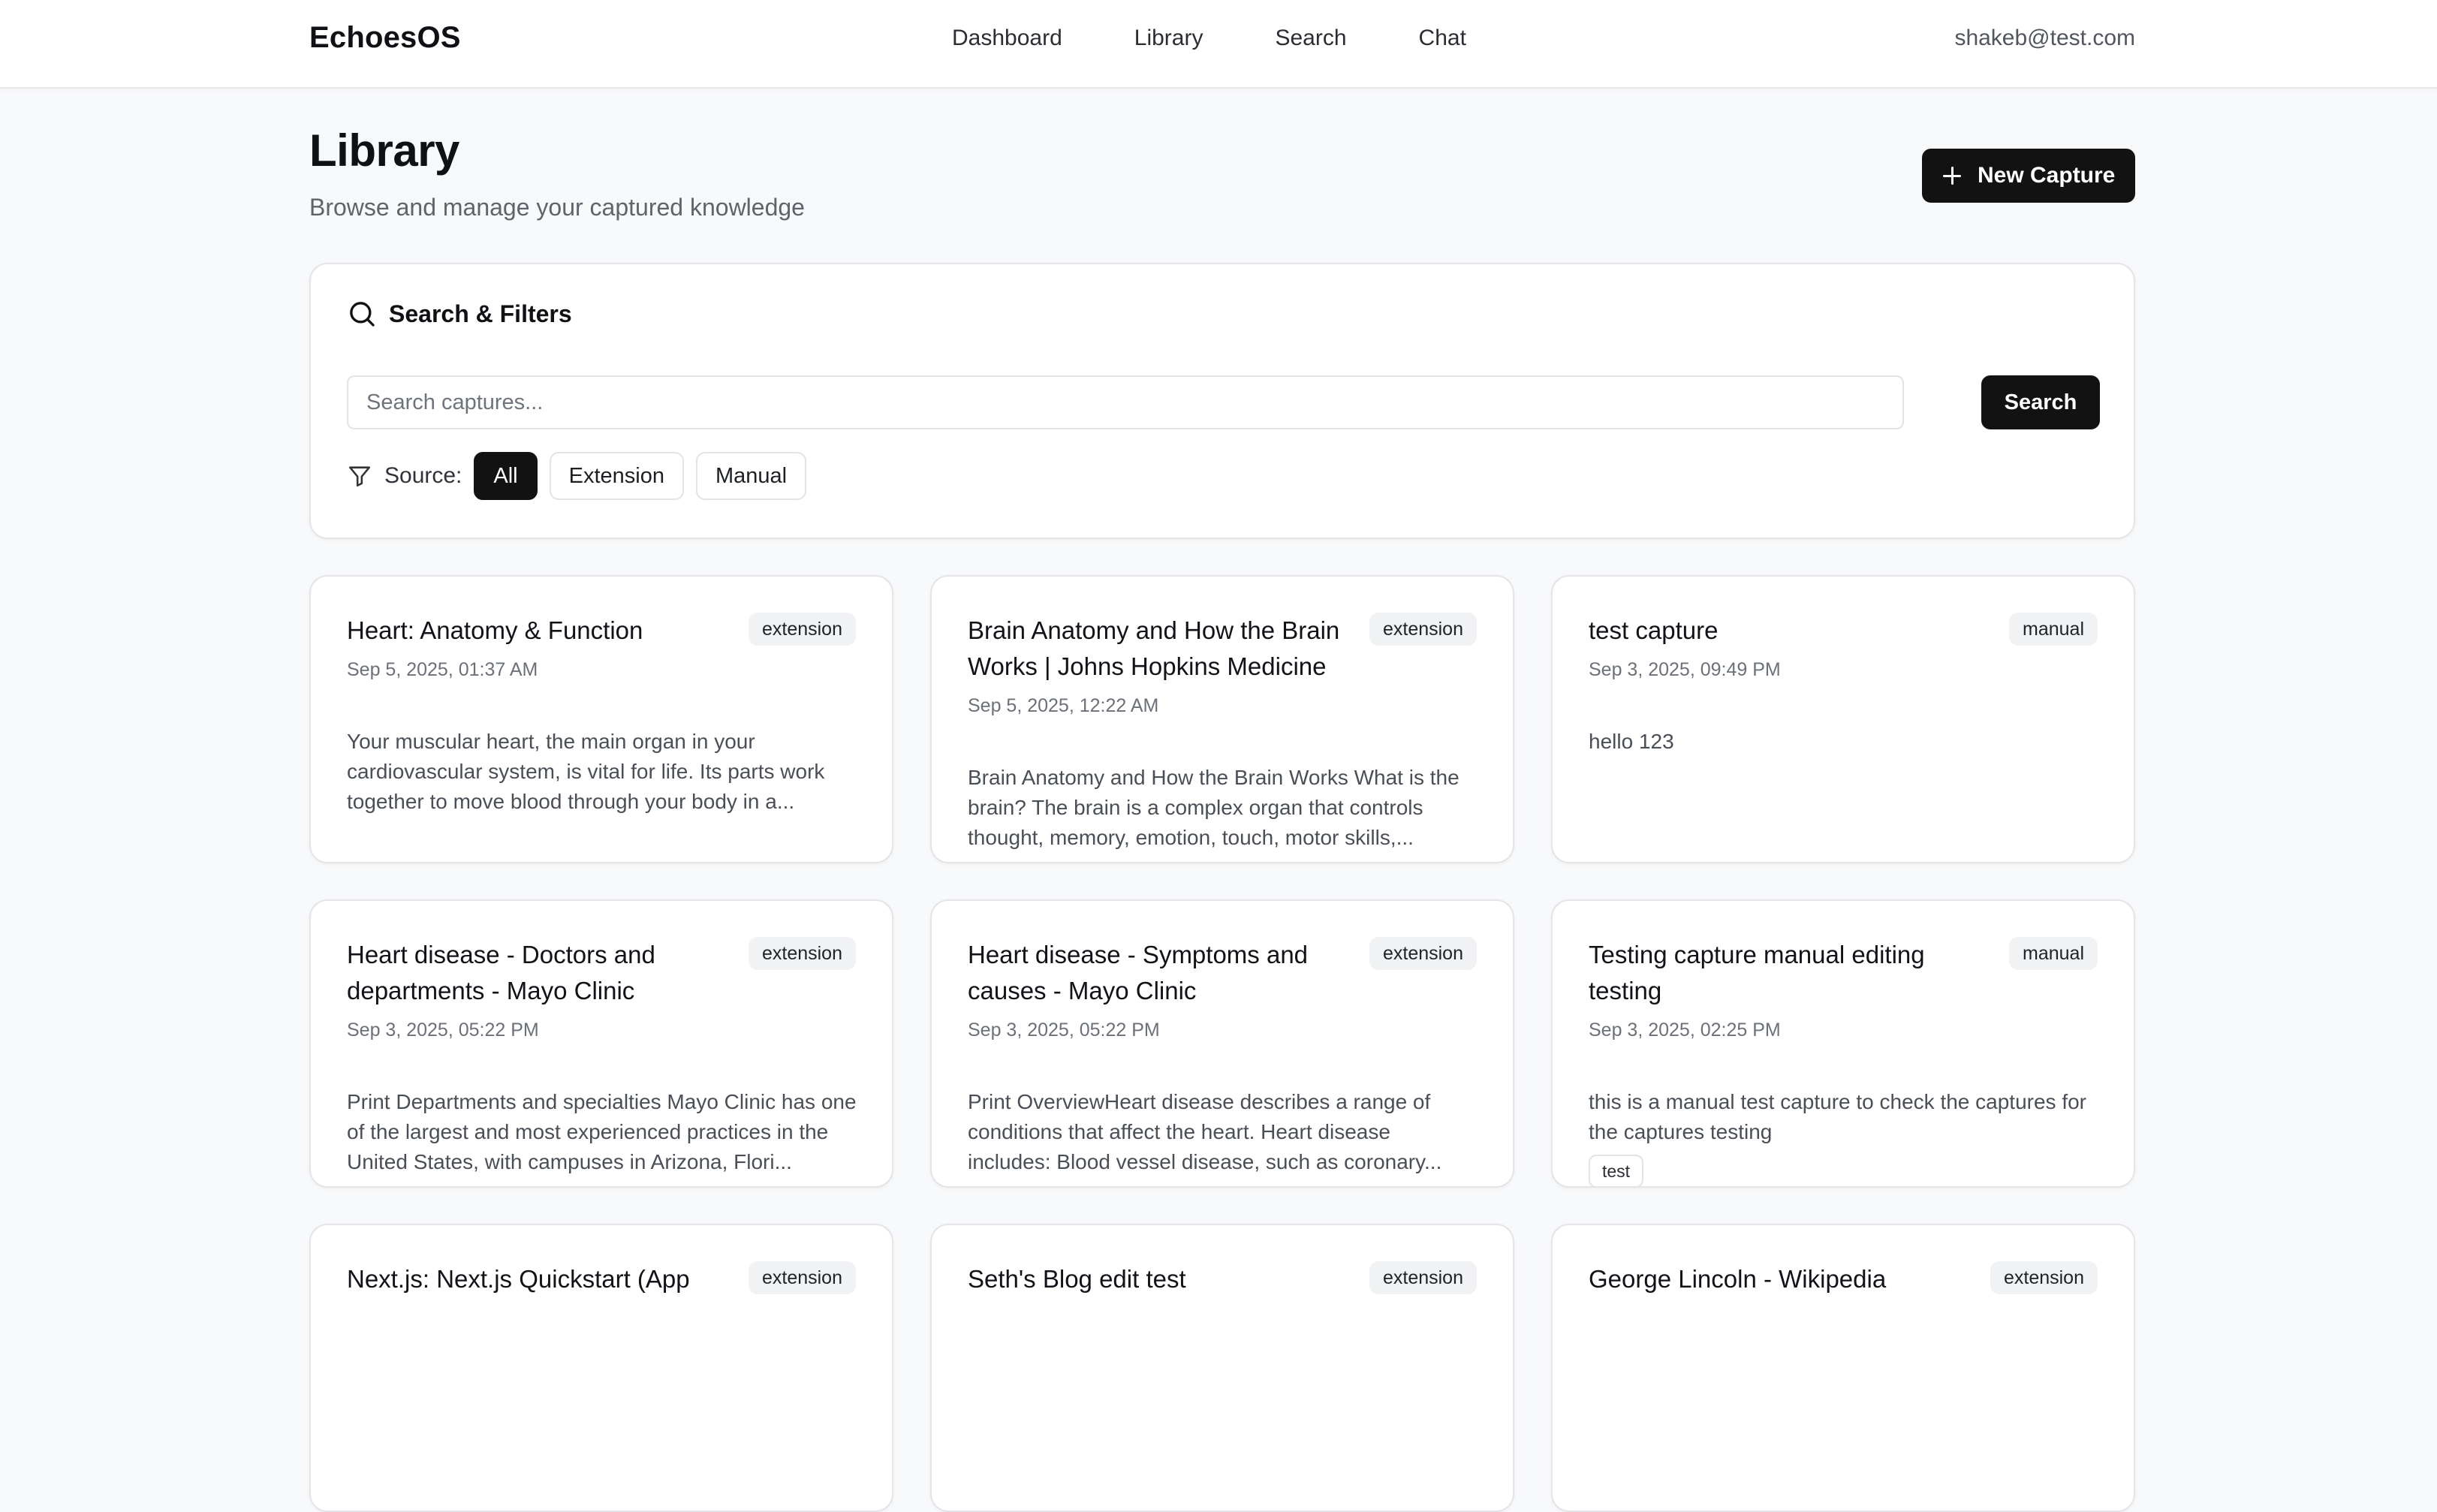  I want to click on filters-heading: Search & Filters, so click(460, 314).